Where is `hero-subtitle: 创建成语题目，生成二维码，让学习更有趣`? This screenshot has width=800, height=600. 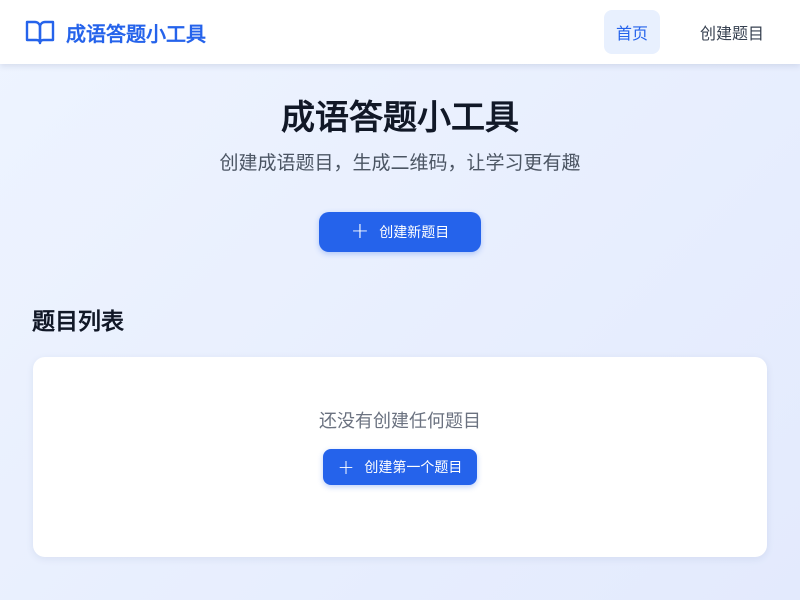 hero-subtitle: 创建成语题目，生成二维码，让学习更有趣 is located at coordinates (400, 163).